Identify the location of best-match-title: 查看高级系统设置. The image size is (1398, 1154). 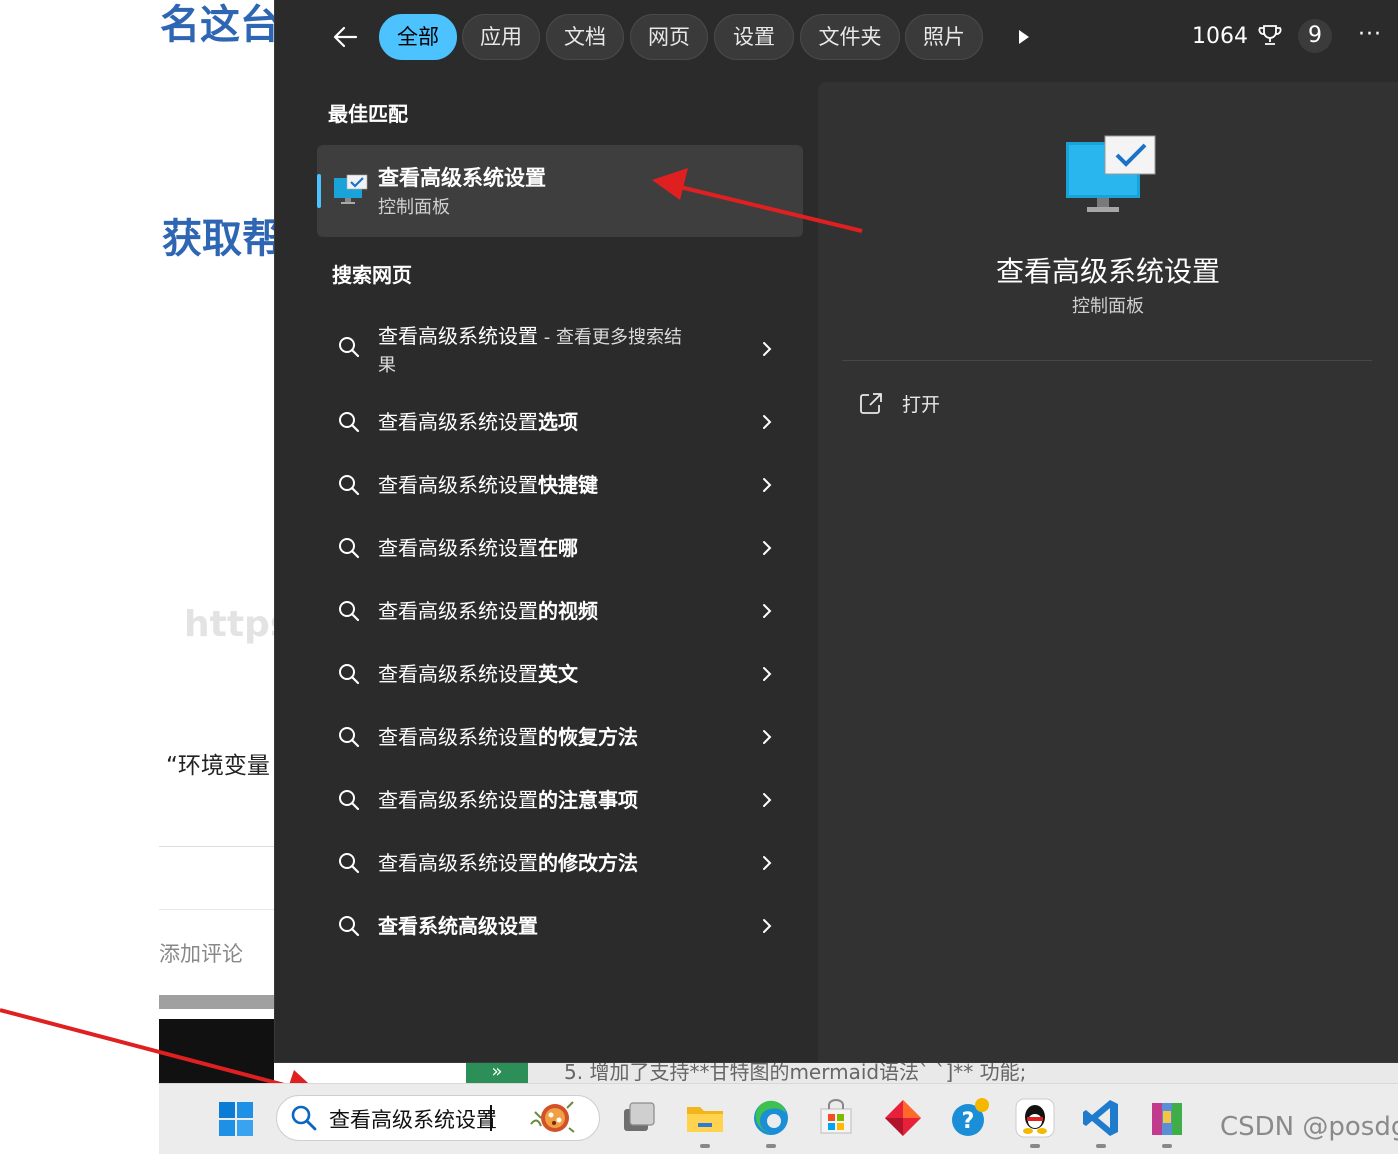
(462, 178).